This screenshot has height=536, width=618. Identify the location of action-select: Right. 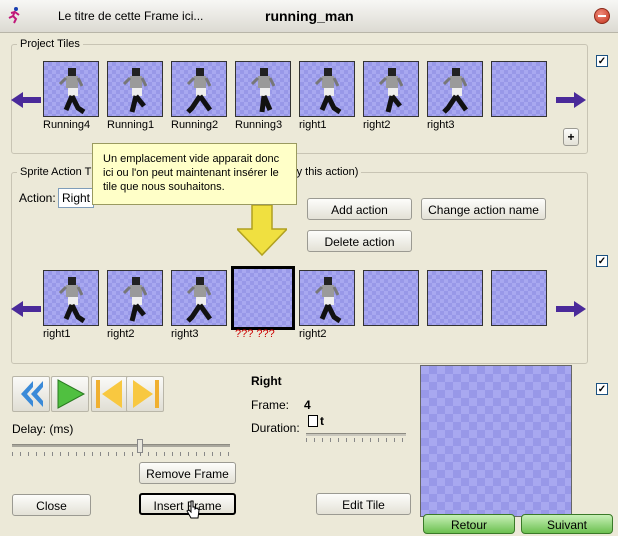
(76, 198).